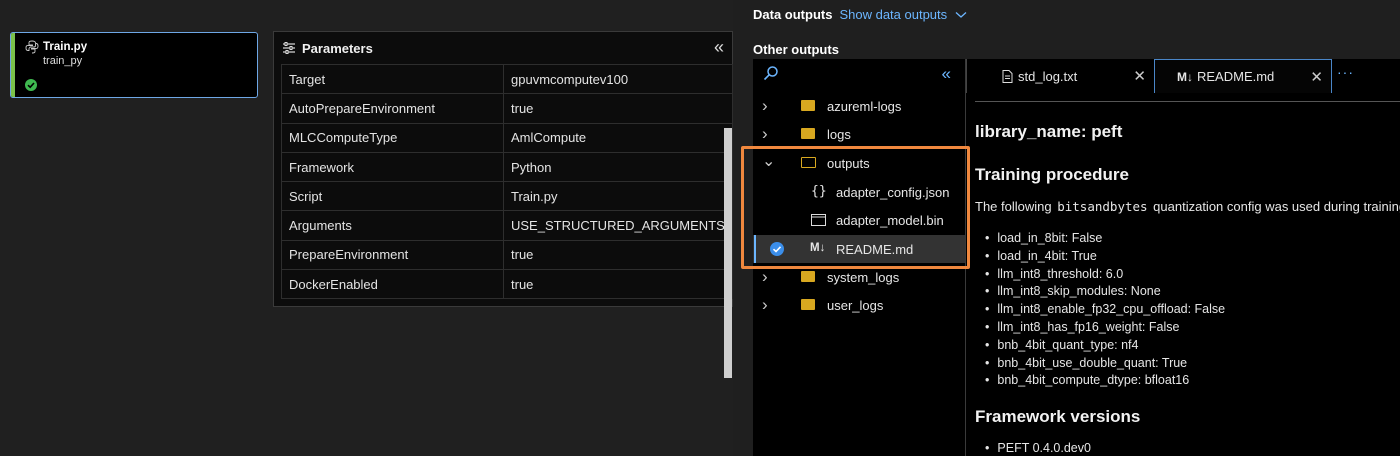 The image size is (1400, 456). Describe the element at coordinates (796, 49) in the screenshot. I see `other-outputs-label: Other outputs` at that location.